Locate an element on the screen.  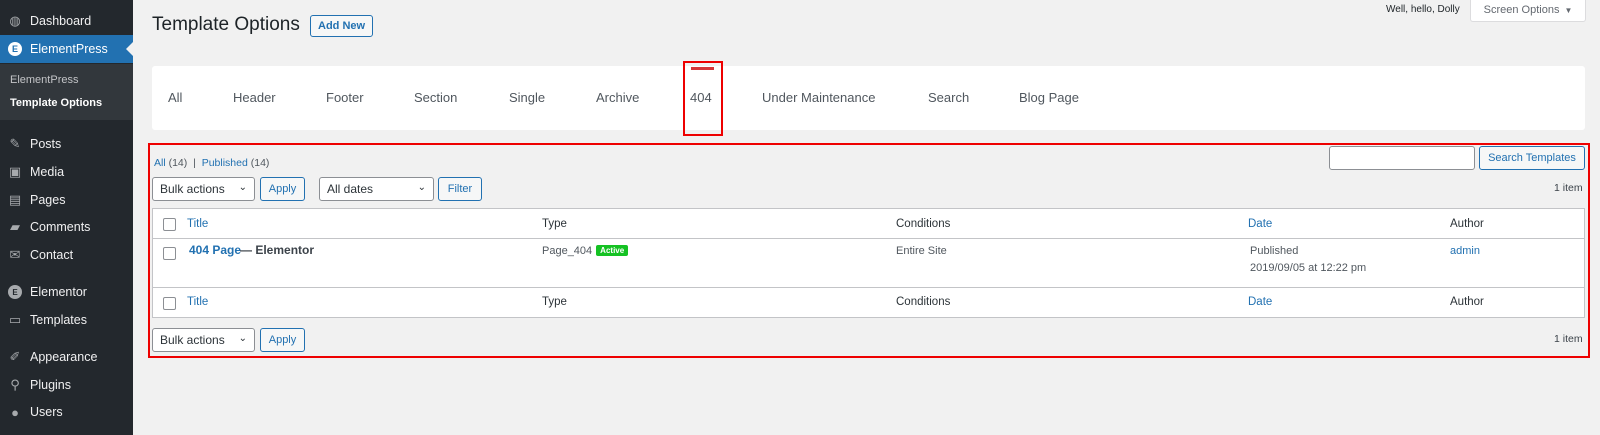
menu-item-posts: ✎ Posts is located at coordinates (66, 144).